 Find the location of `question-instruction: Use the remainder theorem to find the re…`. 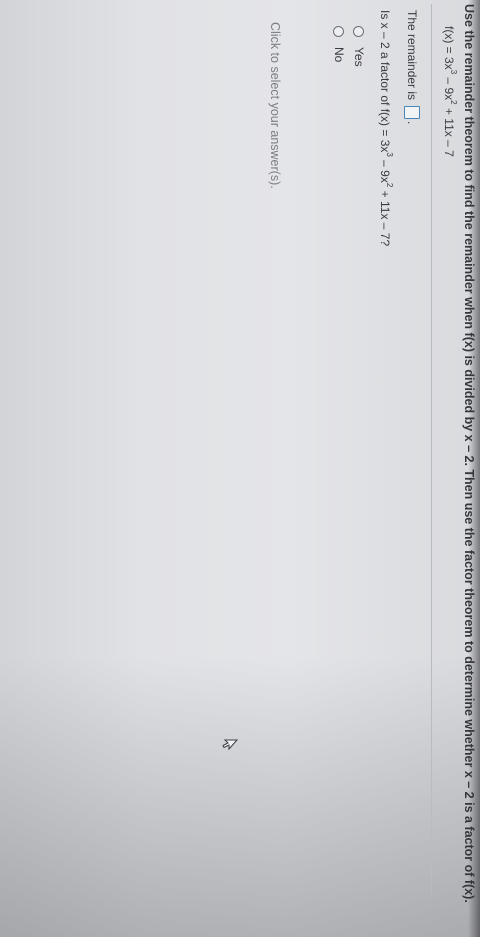

question-instruction: Use the remainder theorem to find the re… is located at coordinates (469, 453).